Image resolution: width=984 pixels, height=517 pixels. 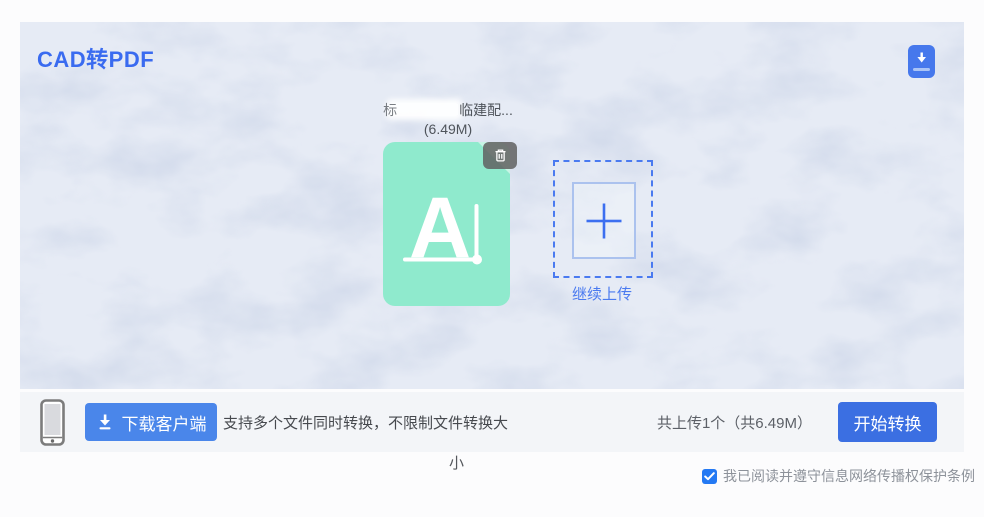 I want to click on conversion-tip-overflow: 小, so click(x=457, y=463).